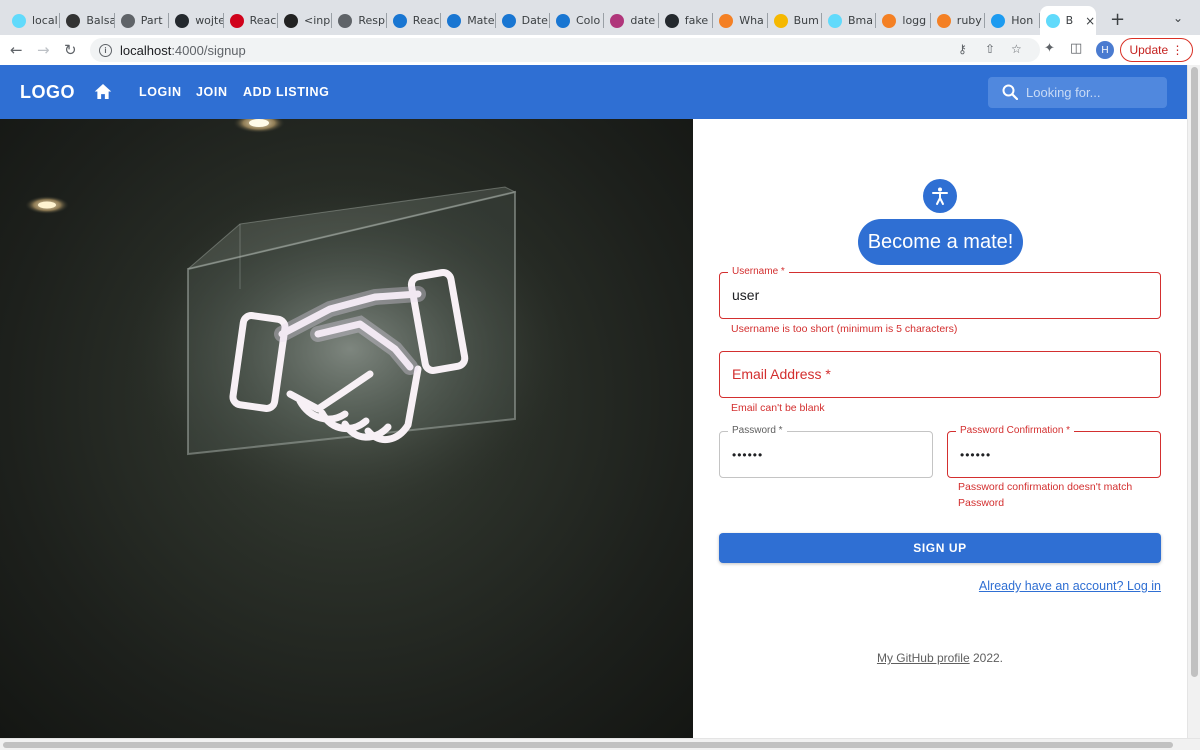 This screenshot has width=1200, height=750. Describe the element at coordinates (73, 20) in the screenshot. I see `balsamiq-icon` at that location.